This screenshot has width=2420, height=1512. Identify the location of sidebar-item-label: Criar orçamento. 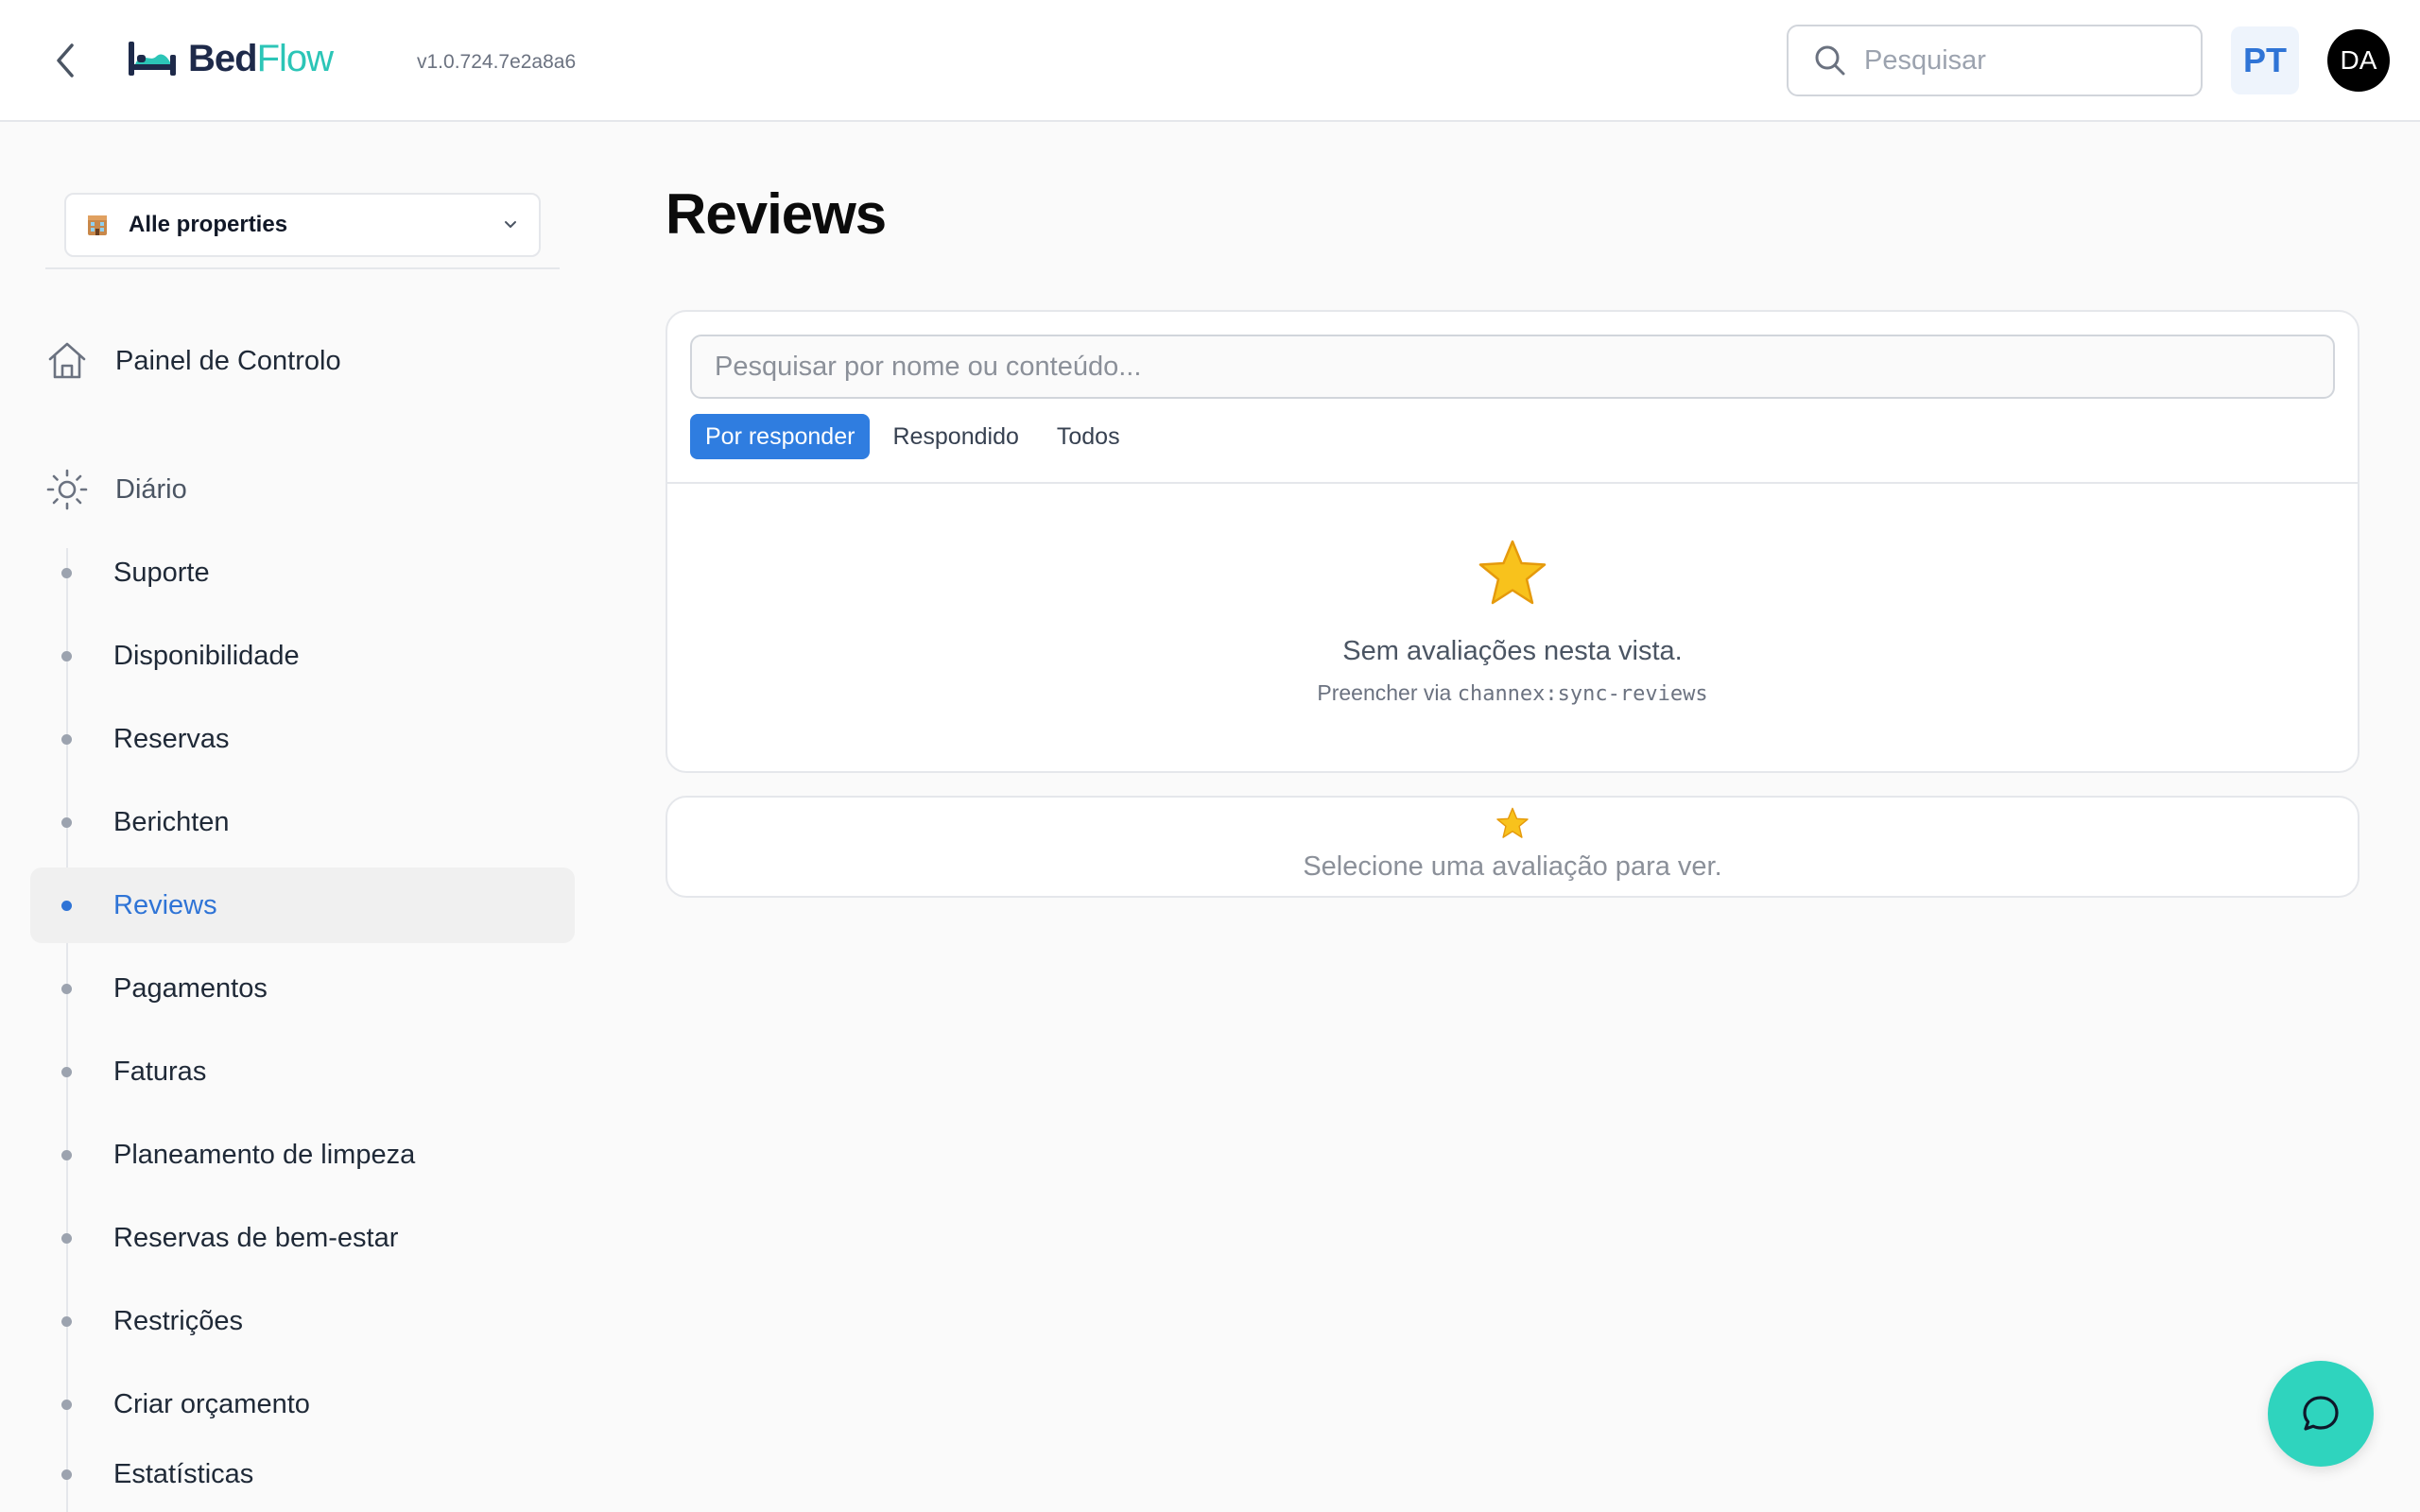
(211, 1403).